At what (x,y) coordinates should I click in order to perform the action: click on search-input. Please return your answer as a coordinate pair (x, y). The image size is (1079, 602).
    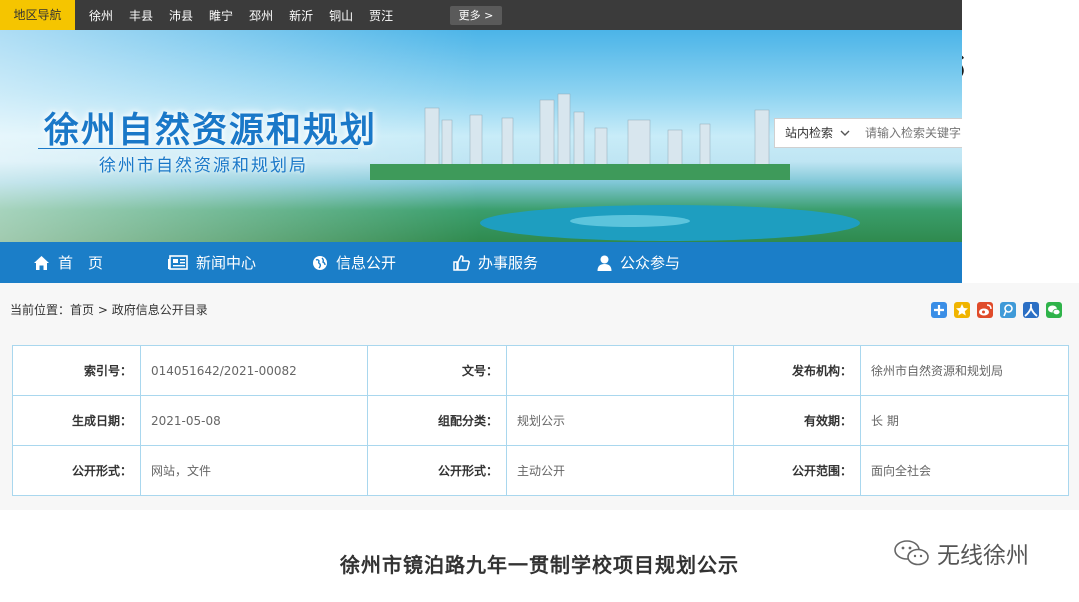
    Looking at the image, I should click on (913, 133).